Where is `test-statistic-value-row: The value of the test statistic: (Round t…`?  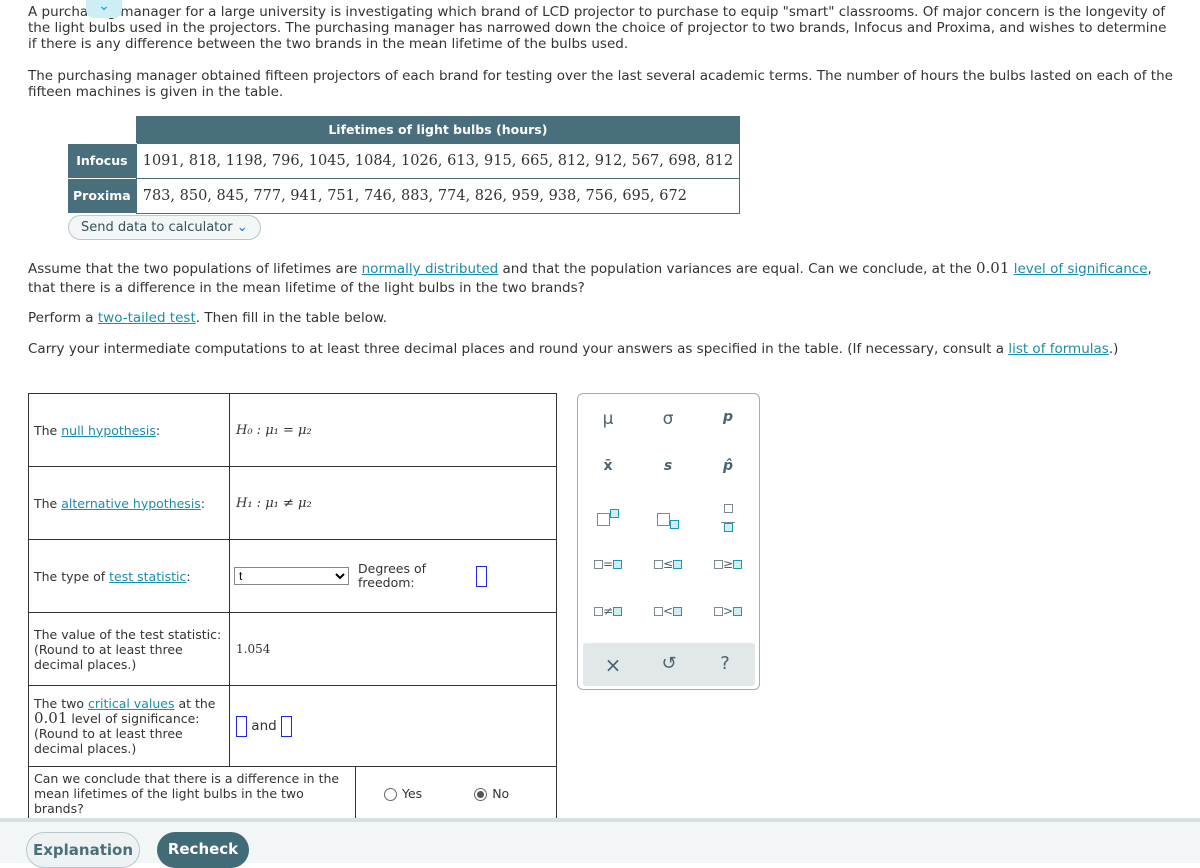 test-statistic-value-row: The value of the test statistic: (Round t… is located at coordinates (292, 649).